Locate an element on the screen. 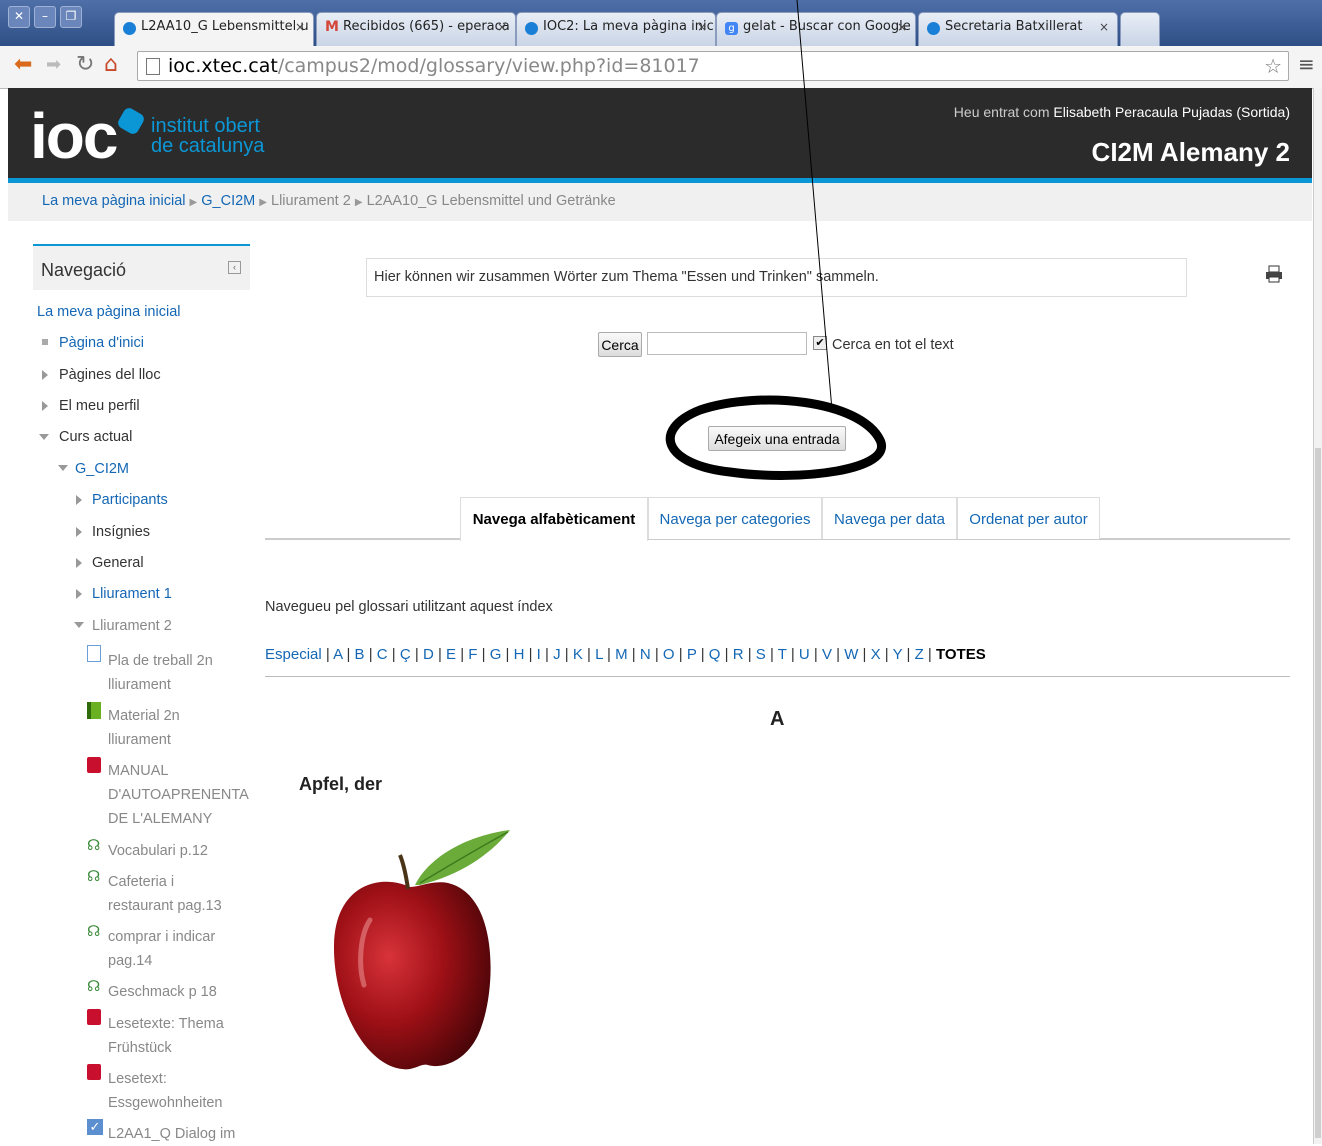 The width and height of the screenshot is (1322, 1146). entry-title: Apfel, der is located at coordinates (341, 784).